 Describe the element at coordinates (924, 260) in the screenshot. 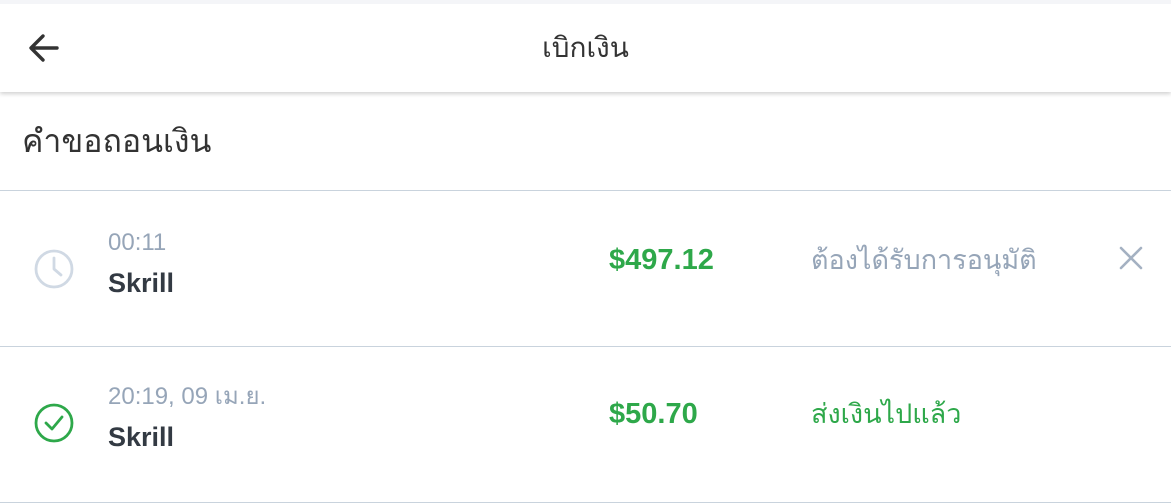

I see `status-pending: ต้องได้รับการอนุมัติ` at that location.